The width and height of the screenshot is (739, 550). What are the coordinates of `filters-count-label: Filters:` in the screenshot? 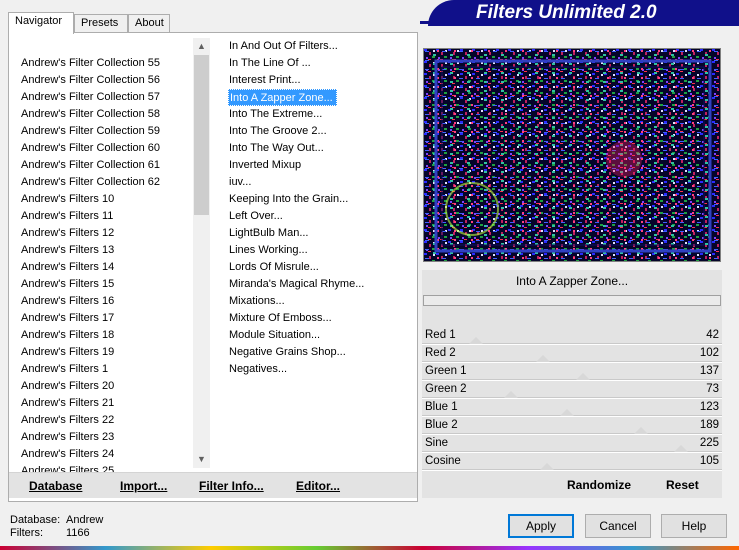 It's located at (26, 533).